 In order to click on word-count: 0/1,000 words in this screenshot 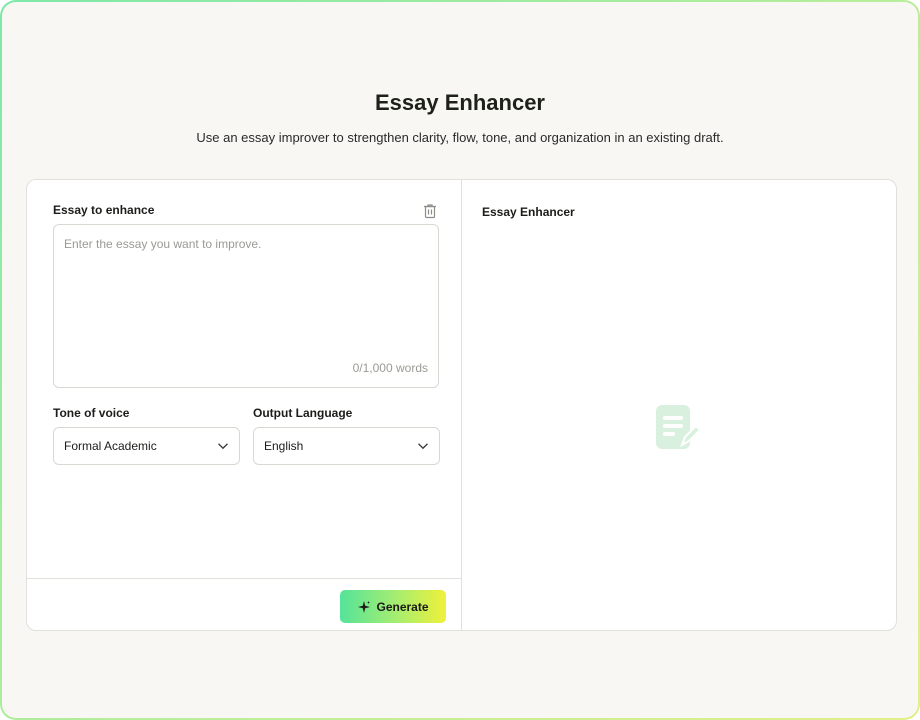, I will do `click(390, 368)`.